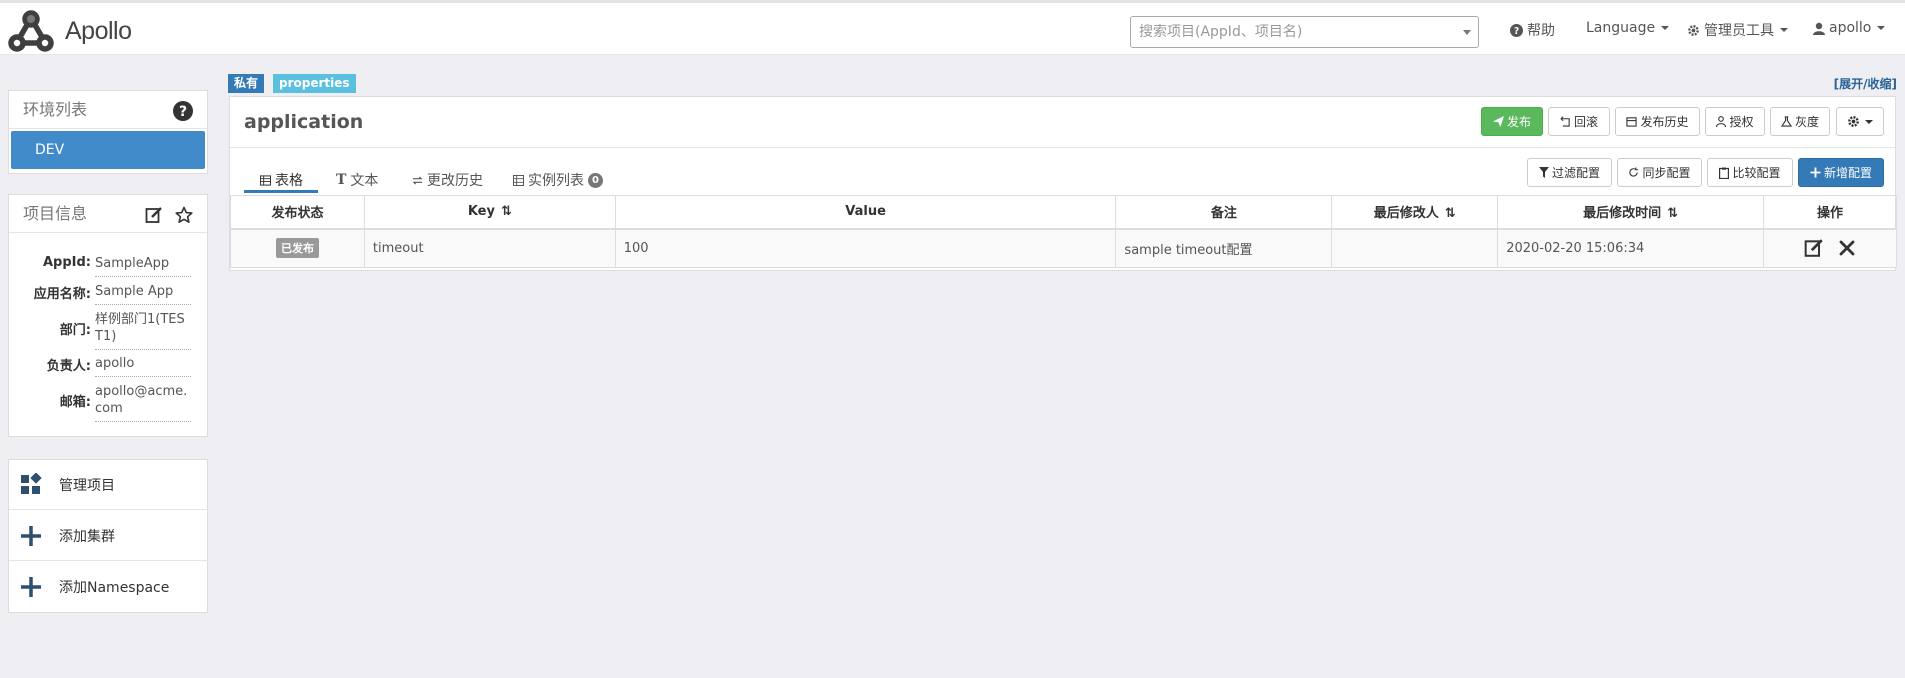 The width and height of the screenshot is (1905, 678). What do you see at coordinates (1585, 122) in the screenshot?
I see `rollback-label: 回滚` at bounding box center [1585, 122].